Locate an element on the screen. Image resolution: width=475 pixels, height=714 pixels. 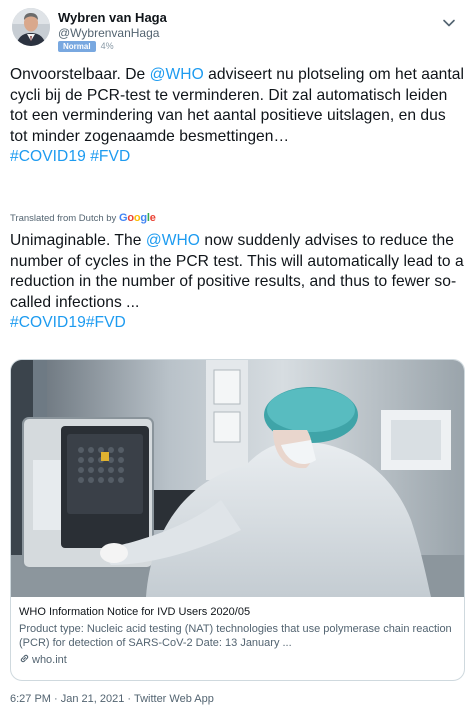
badge-row: Normal 4% is located at coordinates (112, 47).